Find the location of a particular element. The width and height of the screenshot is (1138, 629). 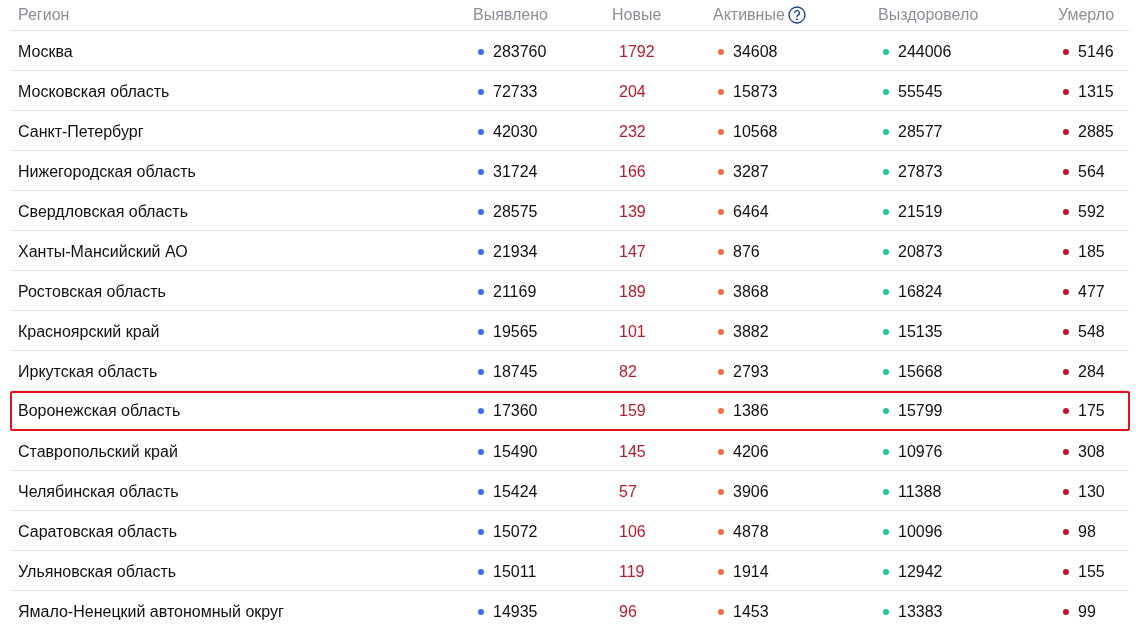

region-name: Москва is located at coordinates (45, 51).